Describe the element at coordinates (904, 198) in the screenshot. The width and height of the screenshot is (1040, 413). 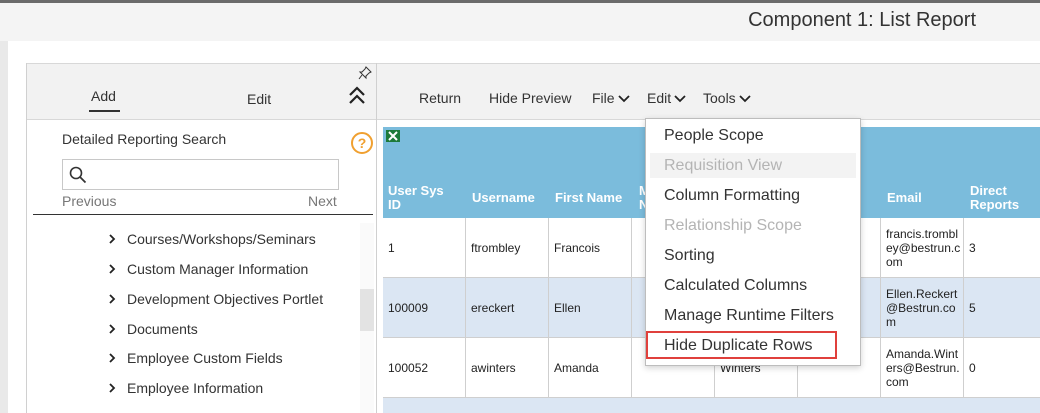
I see `header-email: Email` at that location.